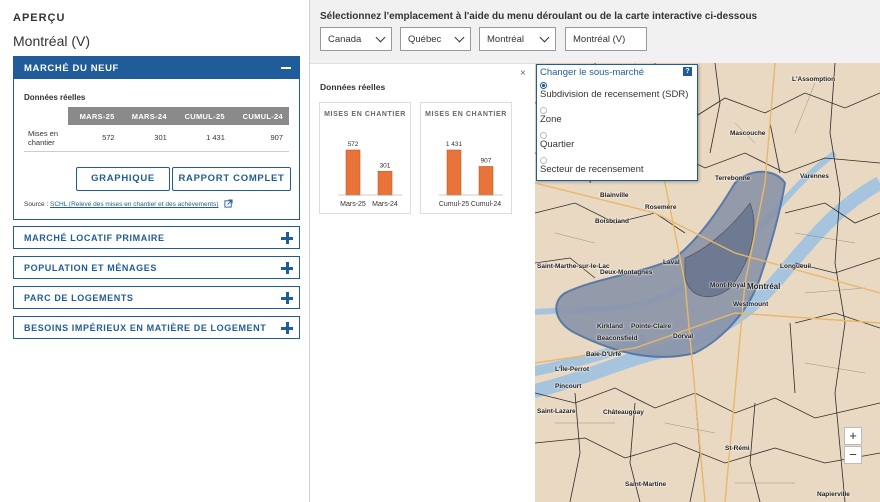 The height and width of the screenshot is (502, 880). I want to click on map-label: Boisbriand, so click(612, 221).